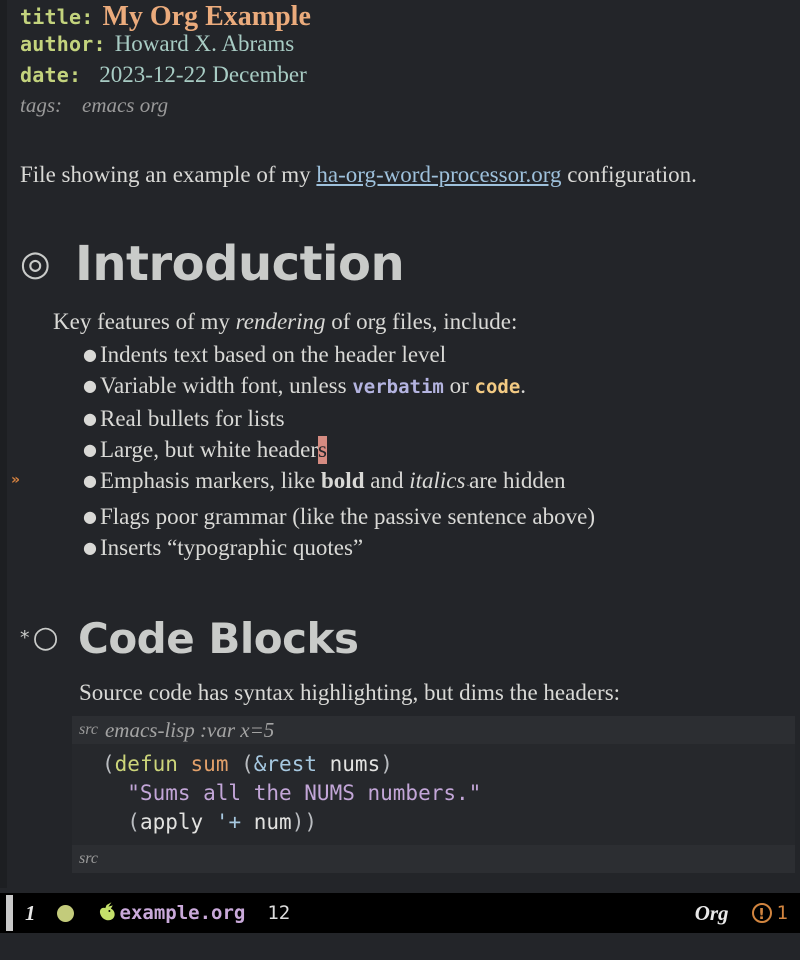 This screenshot has height=960, width=800. What do you see at coordinates (57, 17) in the screenshot?
I see `keyword-title-label: title:` at bounding box center [57, 17].